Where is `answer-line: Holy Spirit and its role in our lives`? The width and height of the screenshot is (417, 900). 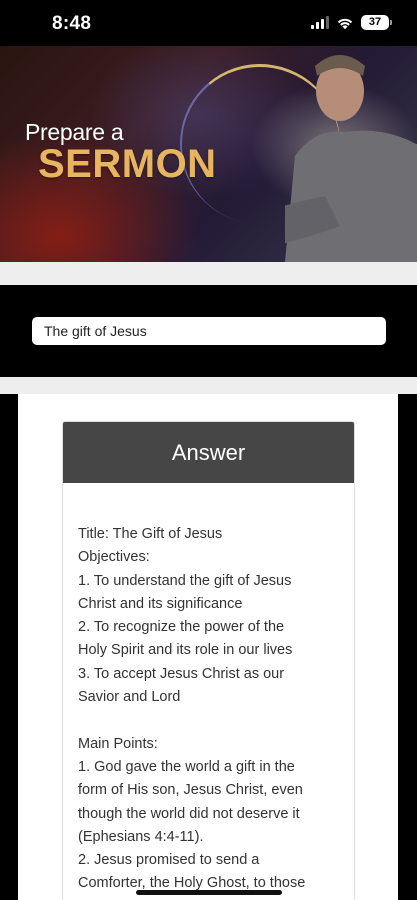 answer-line: Holy Spirit and its role in our lives is located at coordinates (185, 650).